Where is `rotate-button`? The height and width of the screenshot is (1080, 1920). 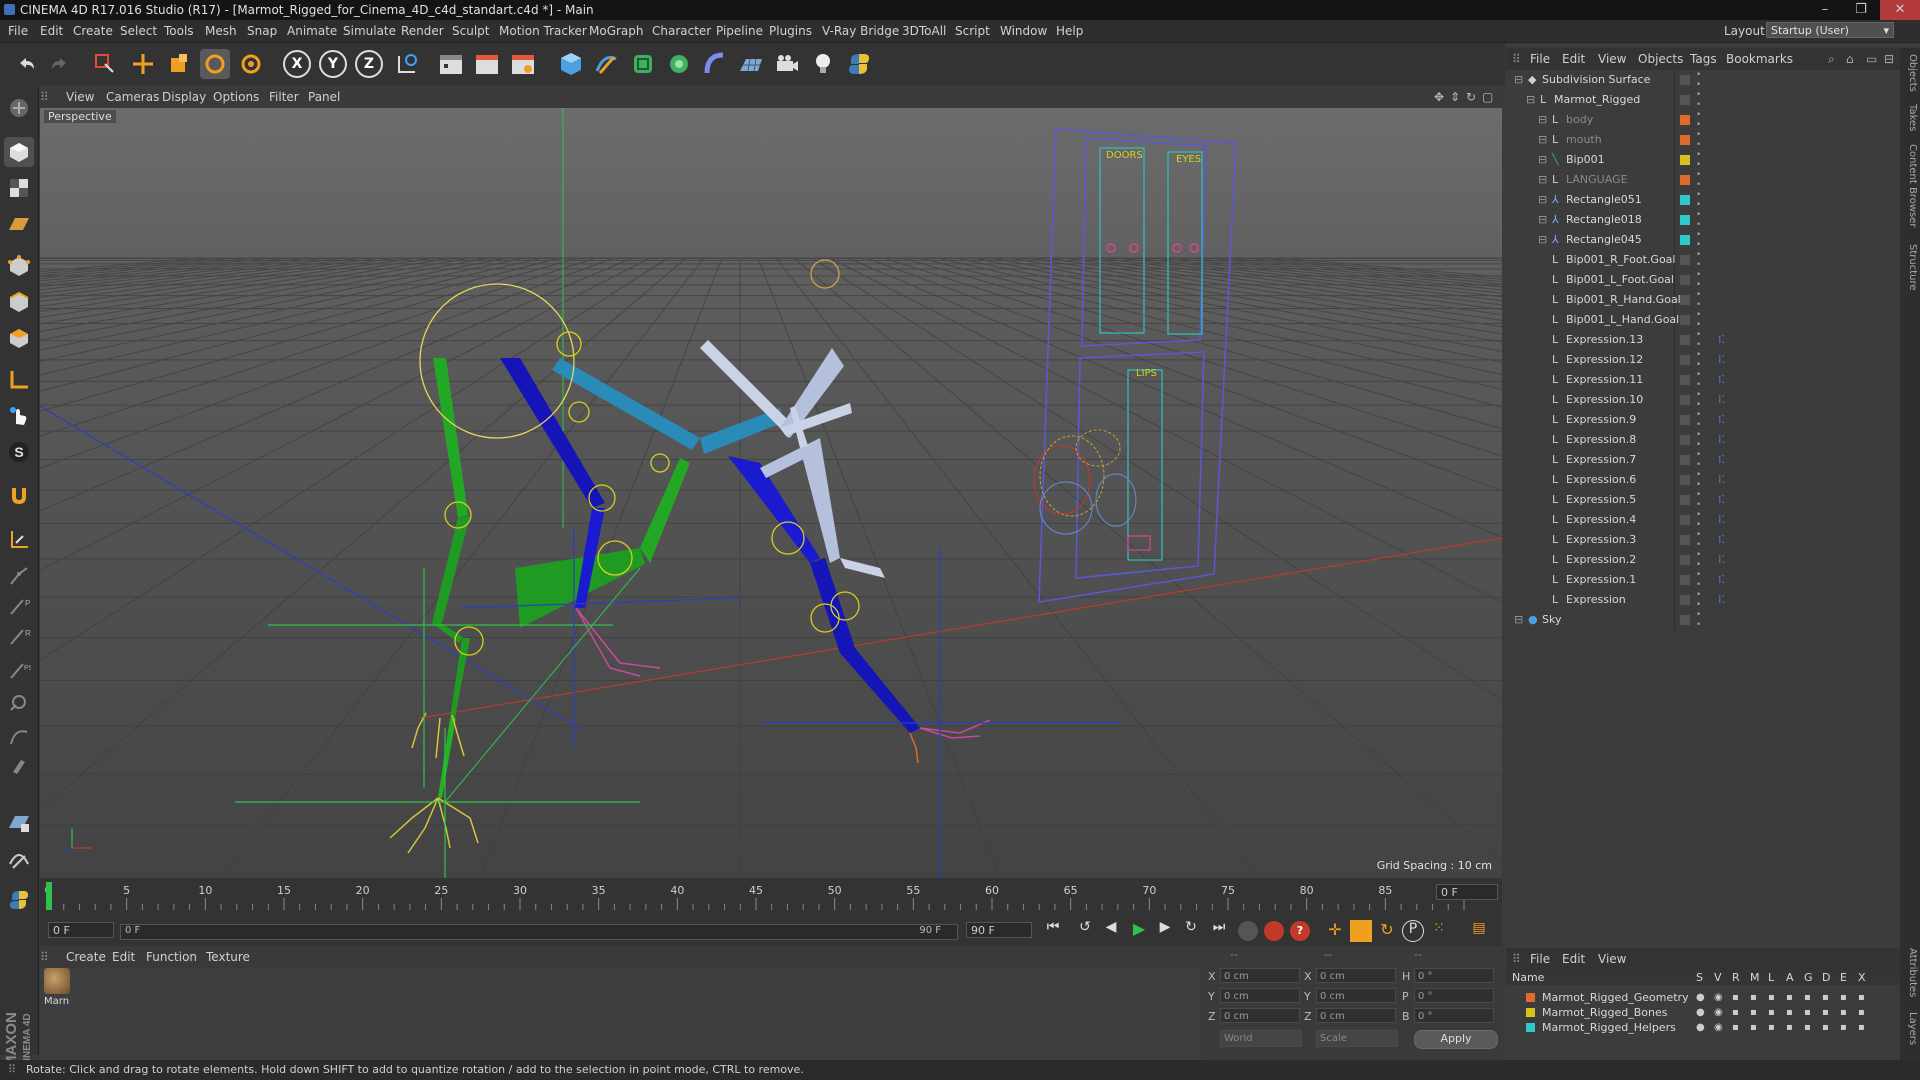
rotate-button is located at coordinates (215, 64).